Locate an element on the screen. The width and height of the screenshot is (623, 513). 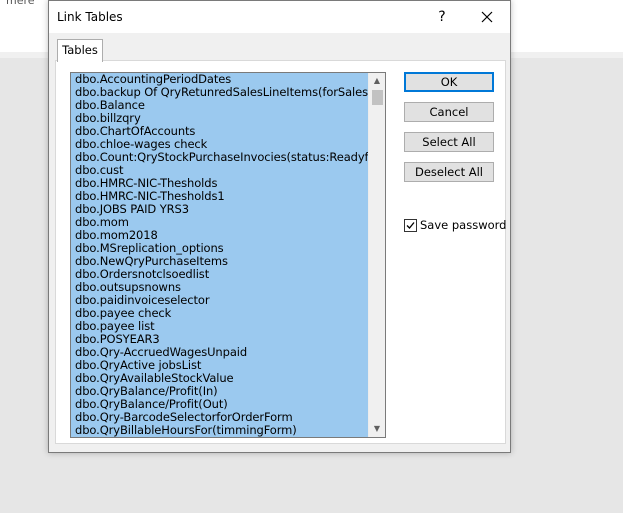
dialog-titlebar: Link Tables ? is located at coordinates (279, 17).